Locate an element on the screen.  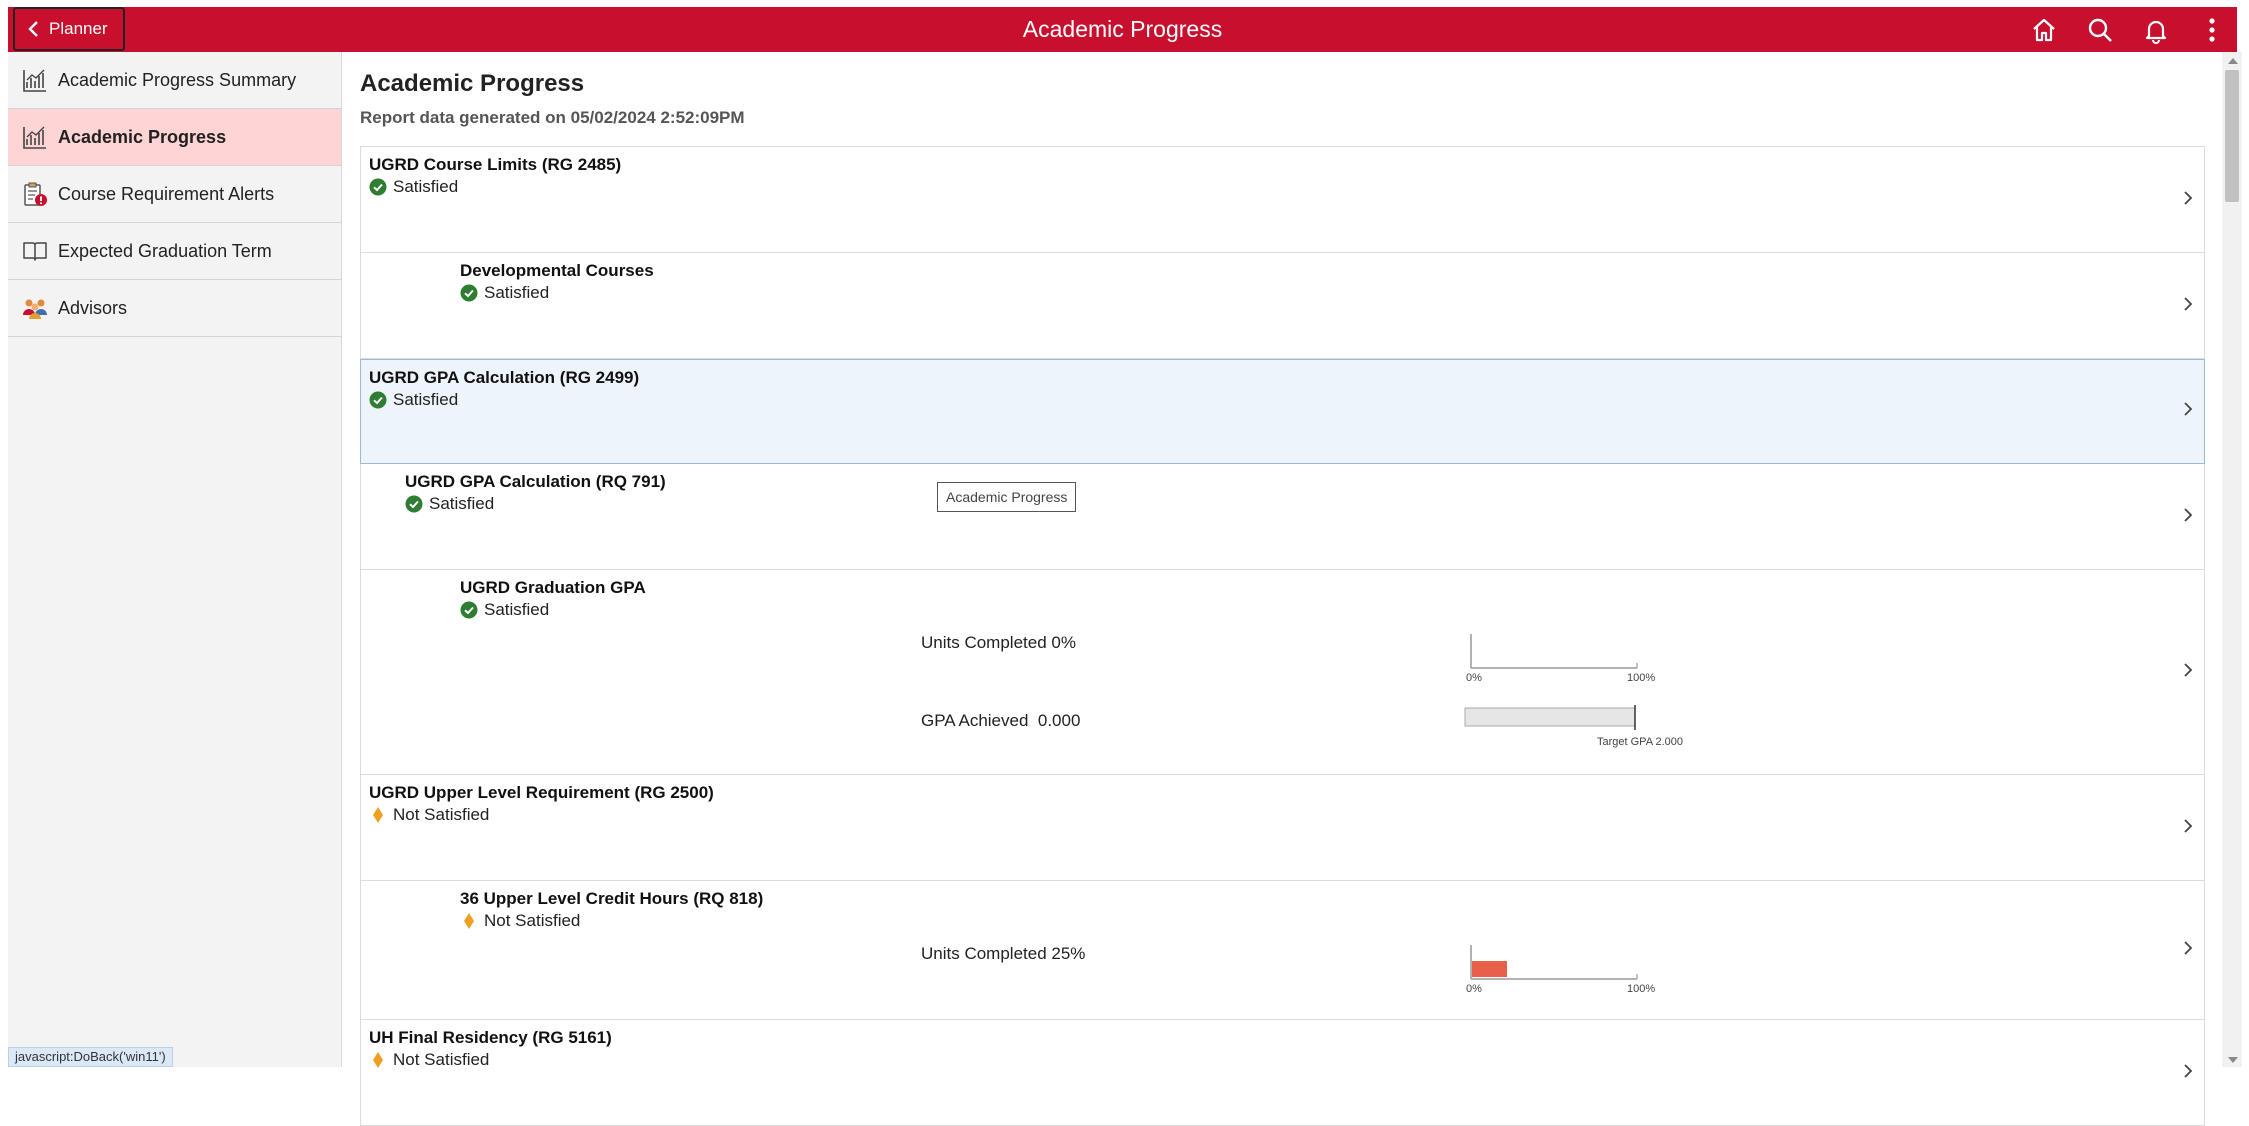
requirement-title: UGRD Graduation GPA is located at coordinates (553, 587).